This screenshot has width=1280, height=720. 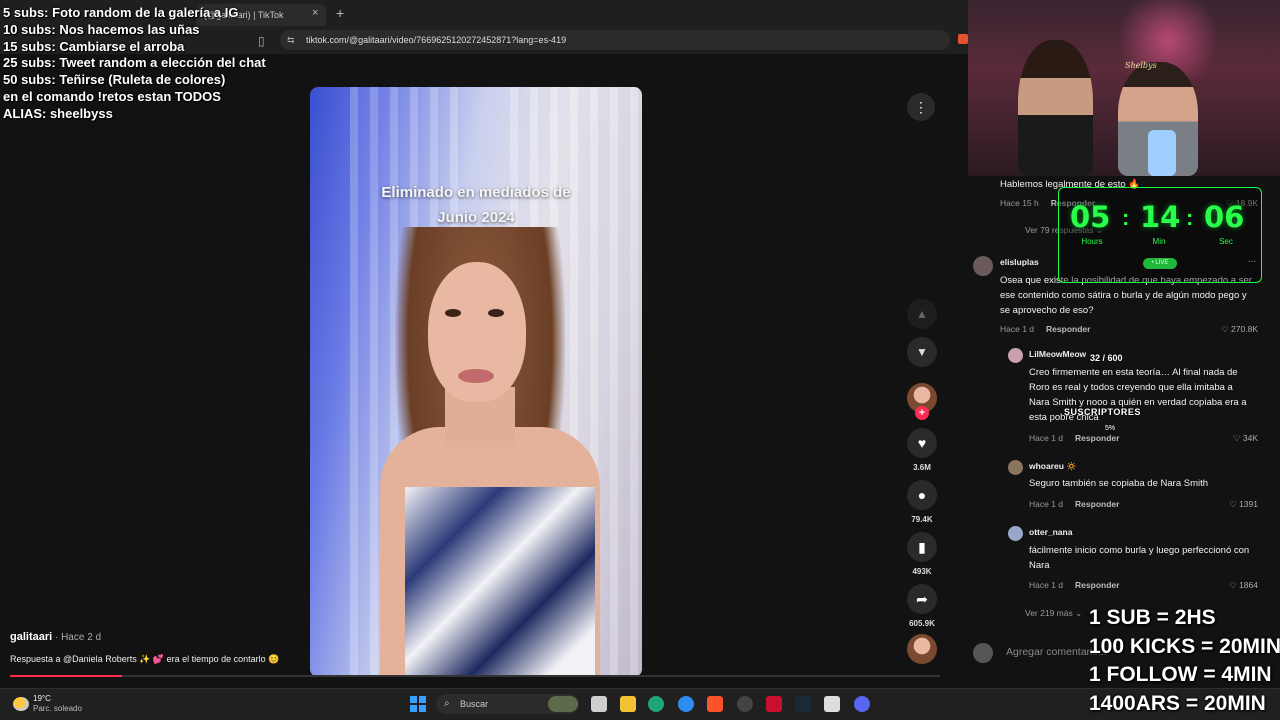 I want to click on steam-icon, so click(x=803, y=704).